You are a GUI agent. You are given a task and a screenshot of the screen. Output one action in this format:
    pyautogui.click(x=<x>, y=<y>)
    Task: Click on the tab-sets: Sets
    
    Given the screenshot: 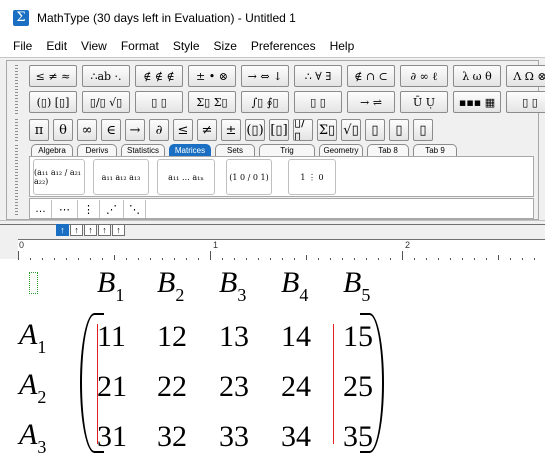 What is the action you would take?
    pyautogui.click(x=235, y=150)
    